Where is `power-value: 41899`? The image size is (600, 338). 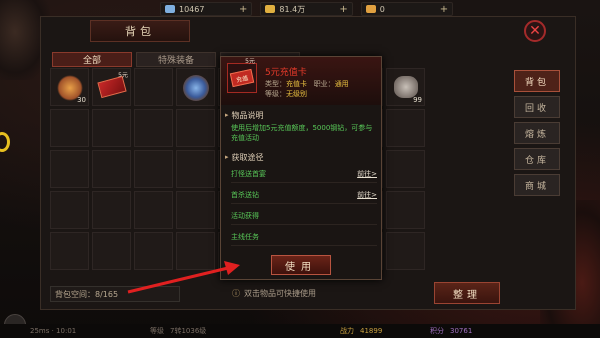
power-value: 41899 is located at coordinates (371, 331).